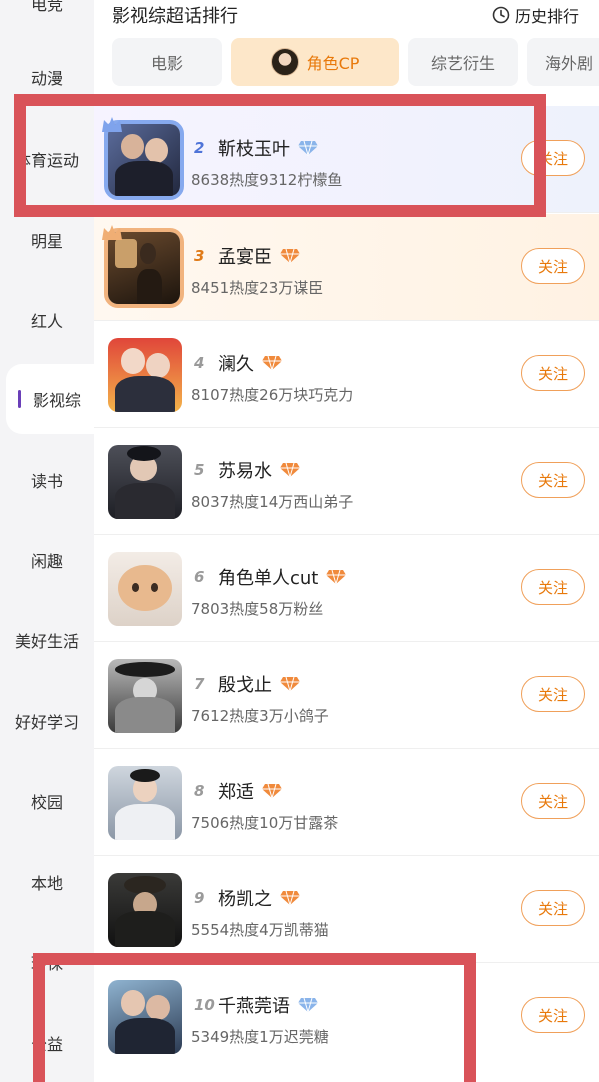 The width and height of the screenshot is (599, 1082). Describe the element at coordinates (199, 470) in the screenshot. I see `rank-number: 5` at that location.